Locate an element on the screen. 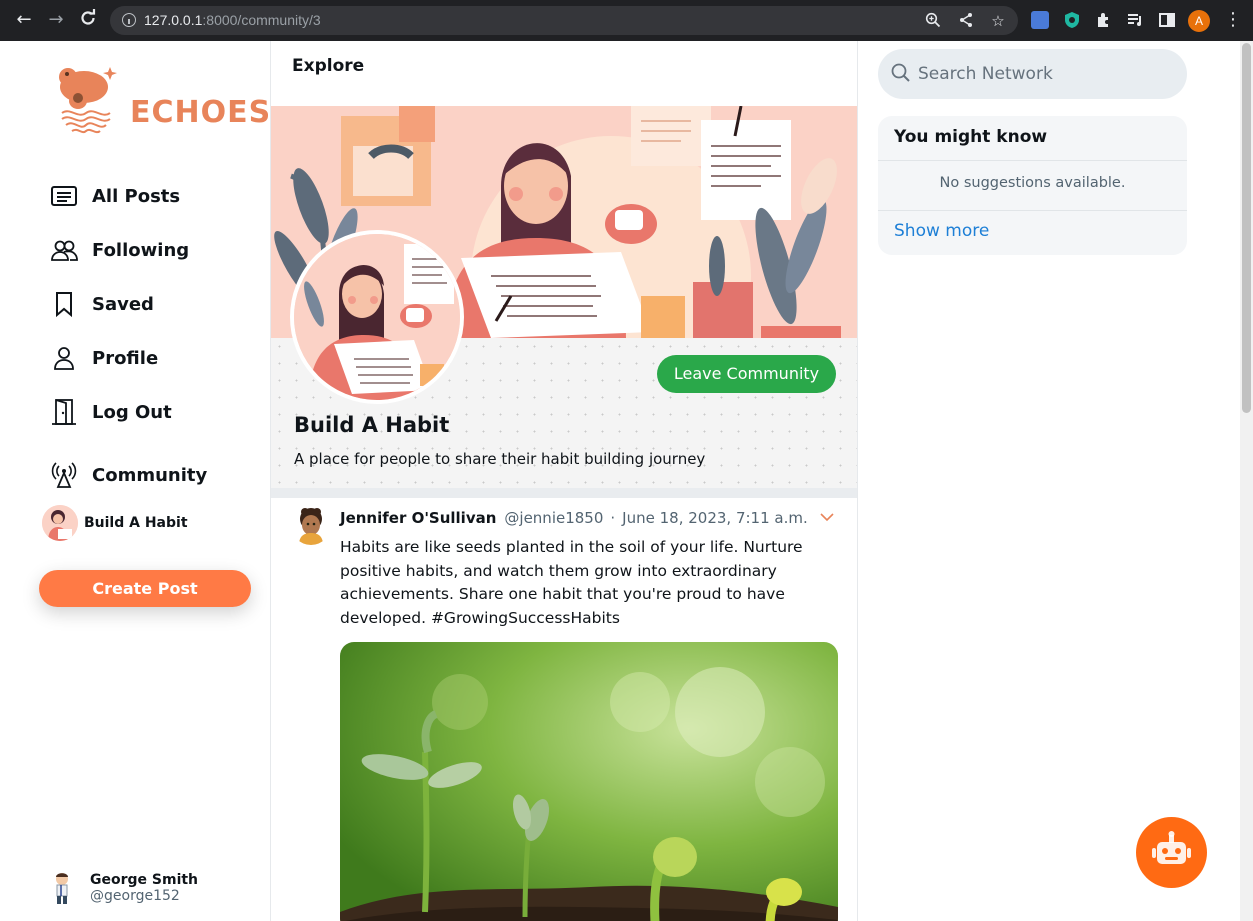 Image resolution: width=1253 pixels, height=921 pixels. section-divider is located at coordinates (564, 493).